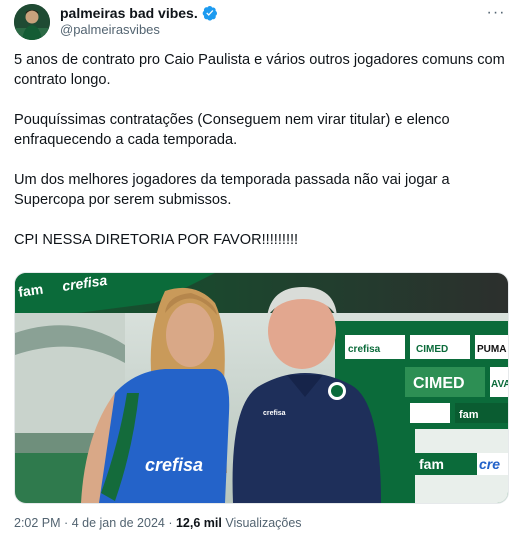  I want to click on tweet-paragraph: CPI NESSA DIRETORIA POR FAVOR!!!!!!!!!, so click(156, 240).